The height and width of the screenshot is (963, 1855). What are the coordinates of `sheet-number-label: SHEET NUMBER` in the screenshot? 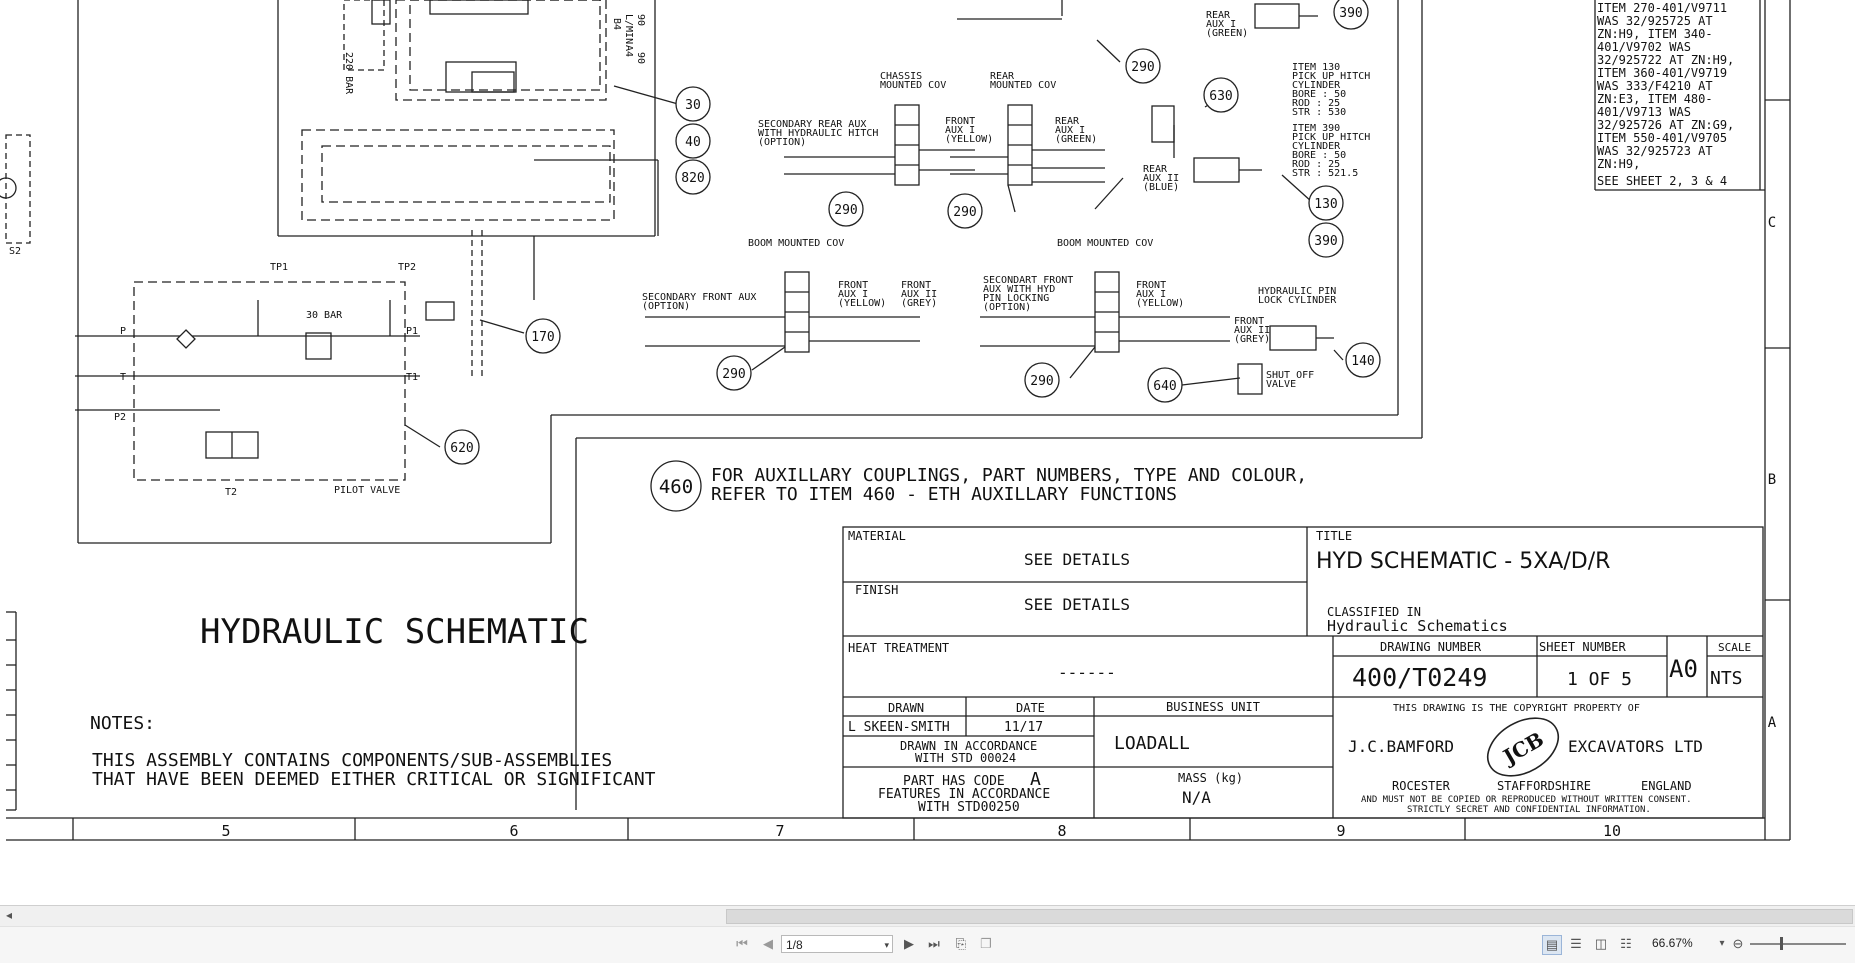 It's located at (1582, 647).